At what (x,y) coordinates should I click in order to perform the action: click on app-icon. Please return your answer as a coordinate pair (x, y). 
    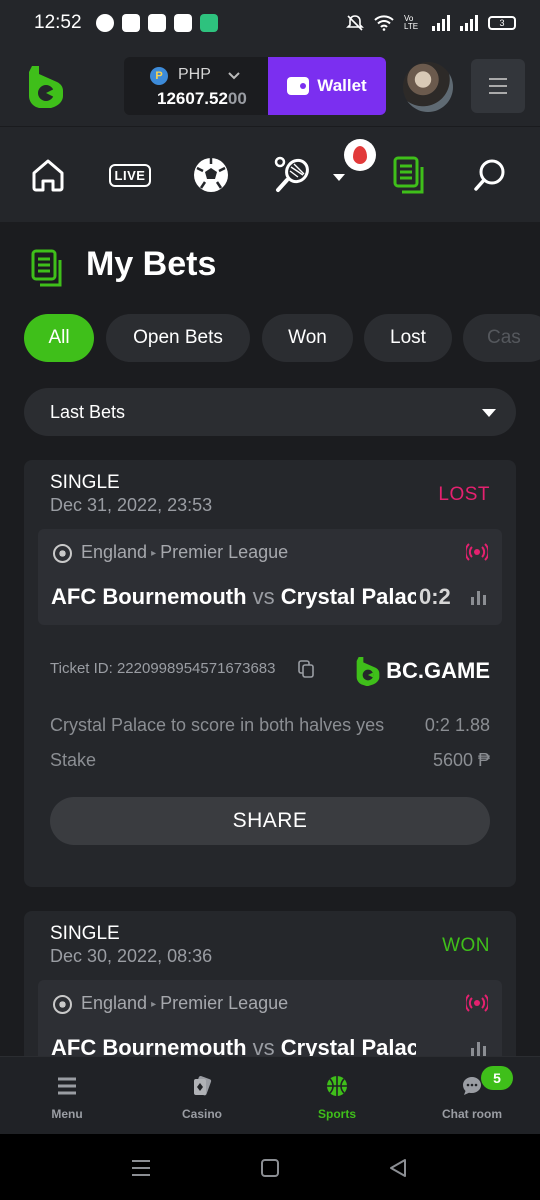
    Looking at the image, I should click on (156, 23).